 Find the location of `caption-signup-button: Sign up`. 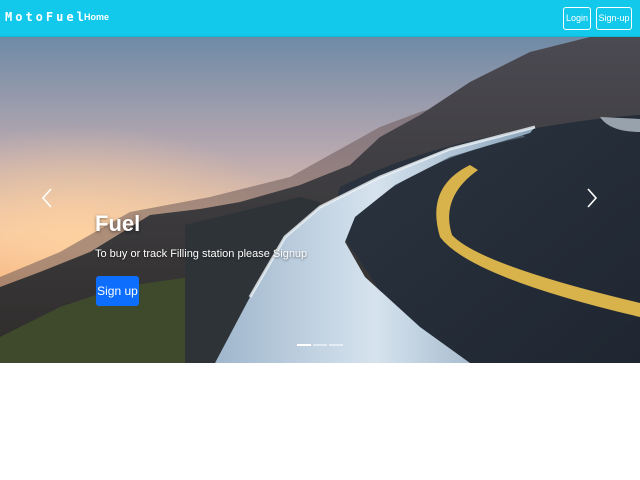

caption-signup-button: Sign up is located at coordinates (117, 291).